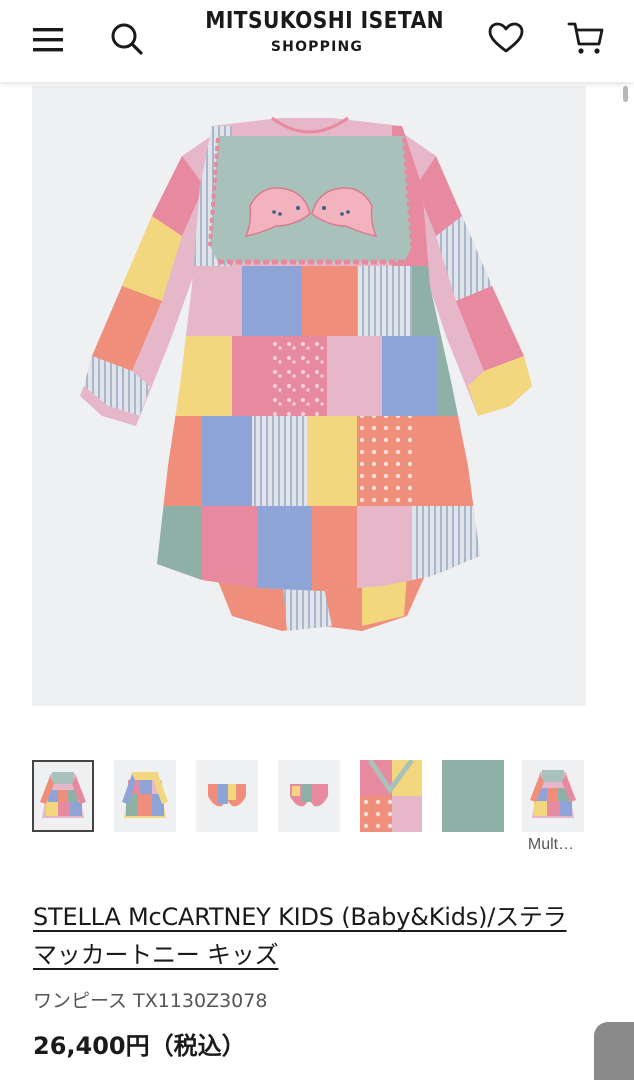 The height and width of the screenshot is (1080, 634). I want to click on scrollbar-track, so click(625, 581).